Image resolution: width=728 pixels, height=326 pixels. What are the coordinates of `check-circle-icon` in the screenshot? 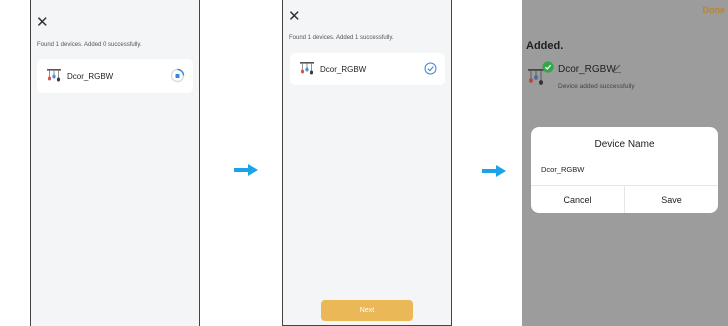 It's located at (430, 68).